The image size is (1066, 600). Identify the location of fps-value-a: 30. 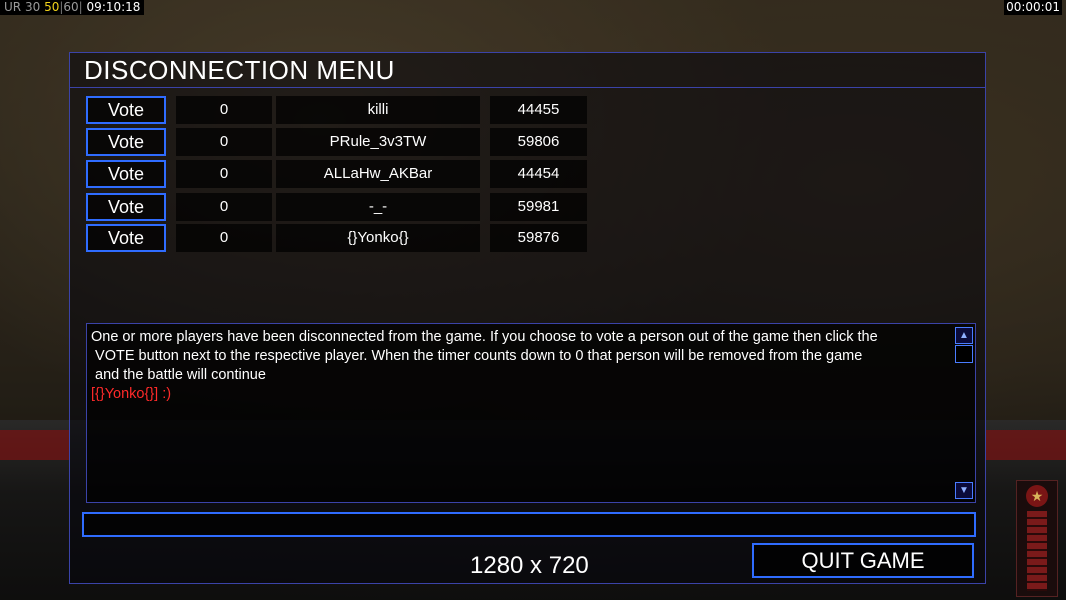
(32, 7).